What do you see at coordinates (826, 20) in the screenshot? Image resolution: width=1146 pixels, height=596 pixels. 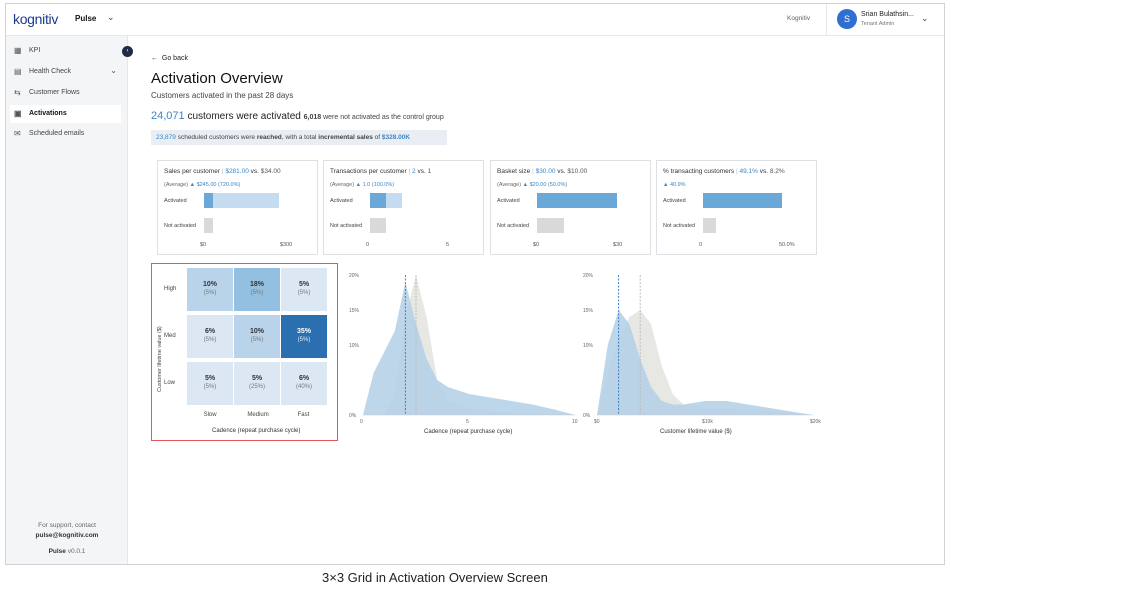 I see `divider` at bounding box center [826, 20].